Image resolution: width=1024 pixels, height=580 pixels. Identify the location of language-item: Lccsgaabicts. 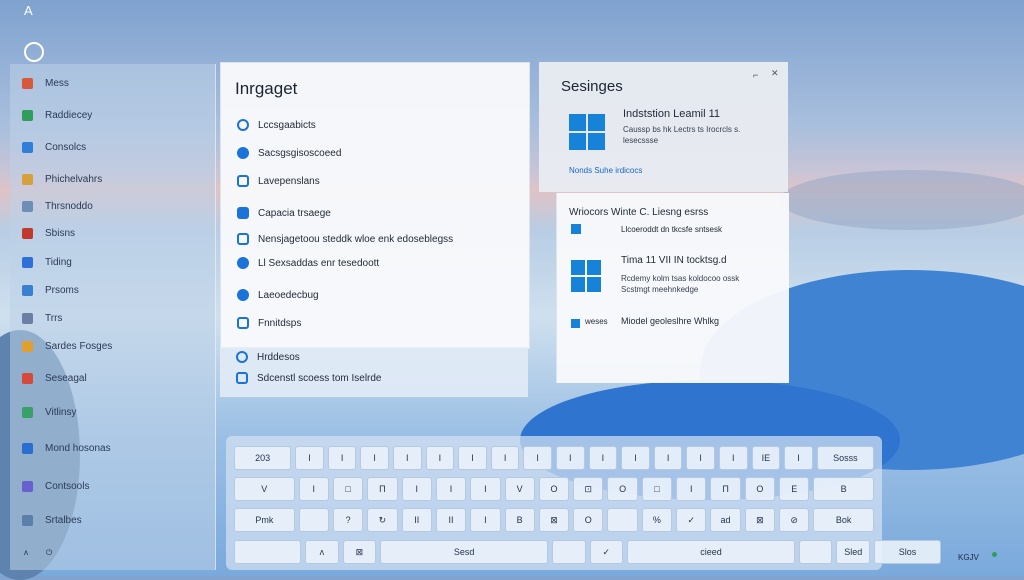
(276, 125).